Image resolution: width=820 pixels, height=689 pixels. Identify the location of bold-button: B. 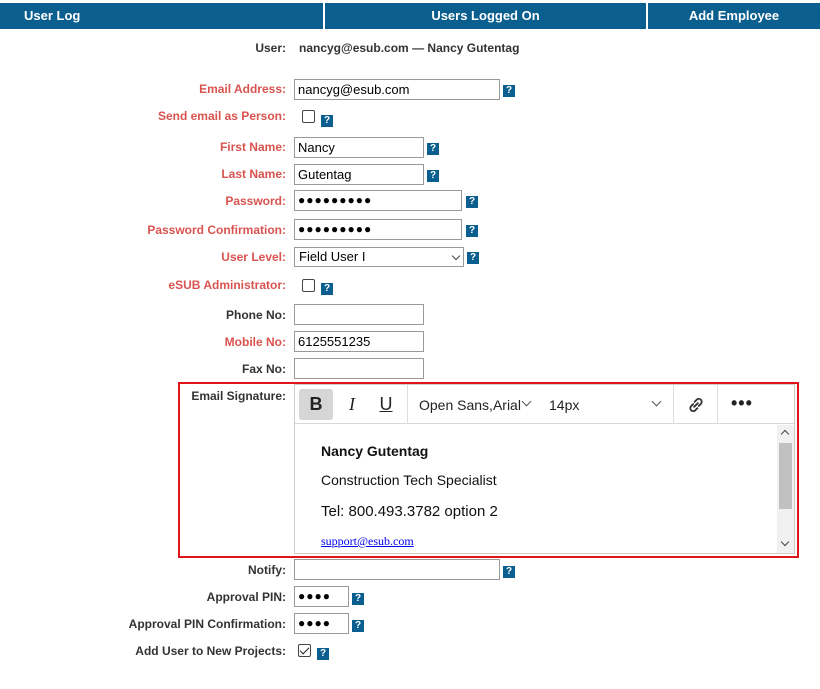
(316, 404).